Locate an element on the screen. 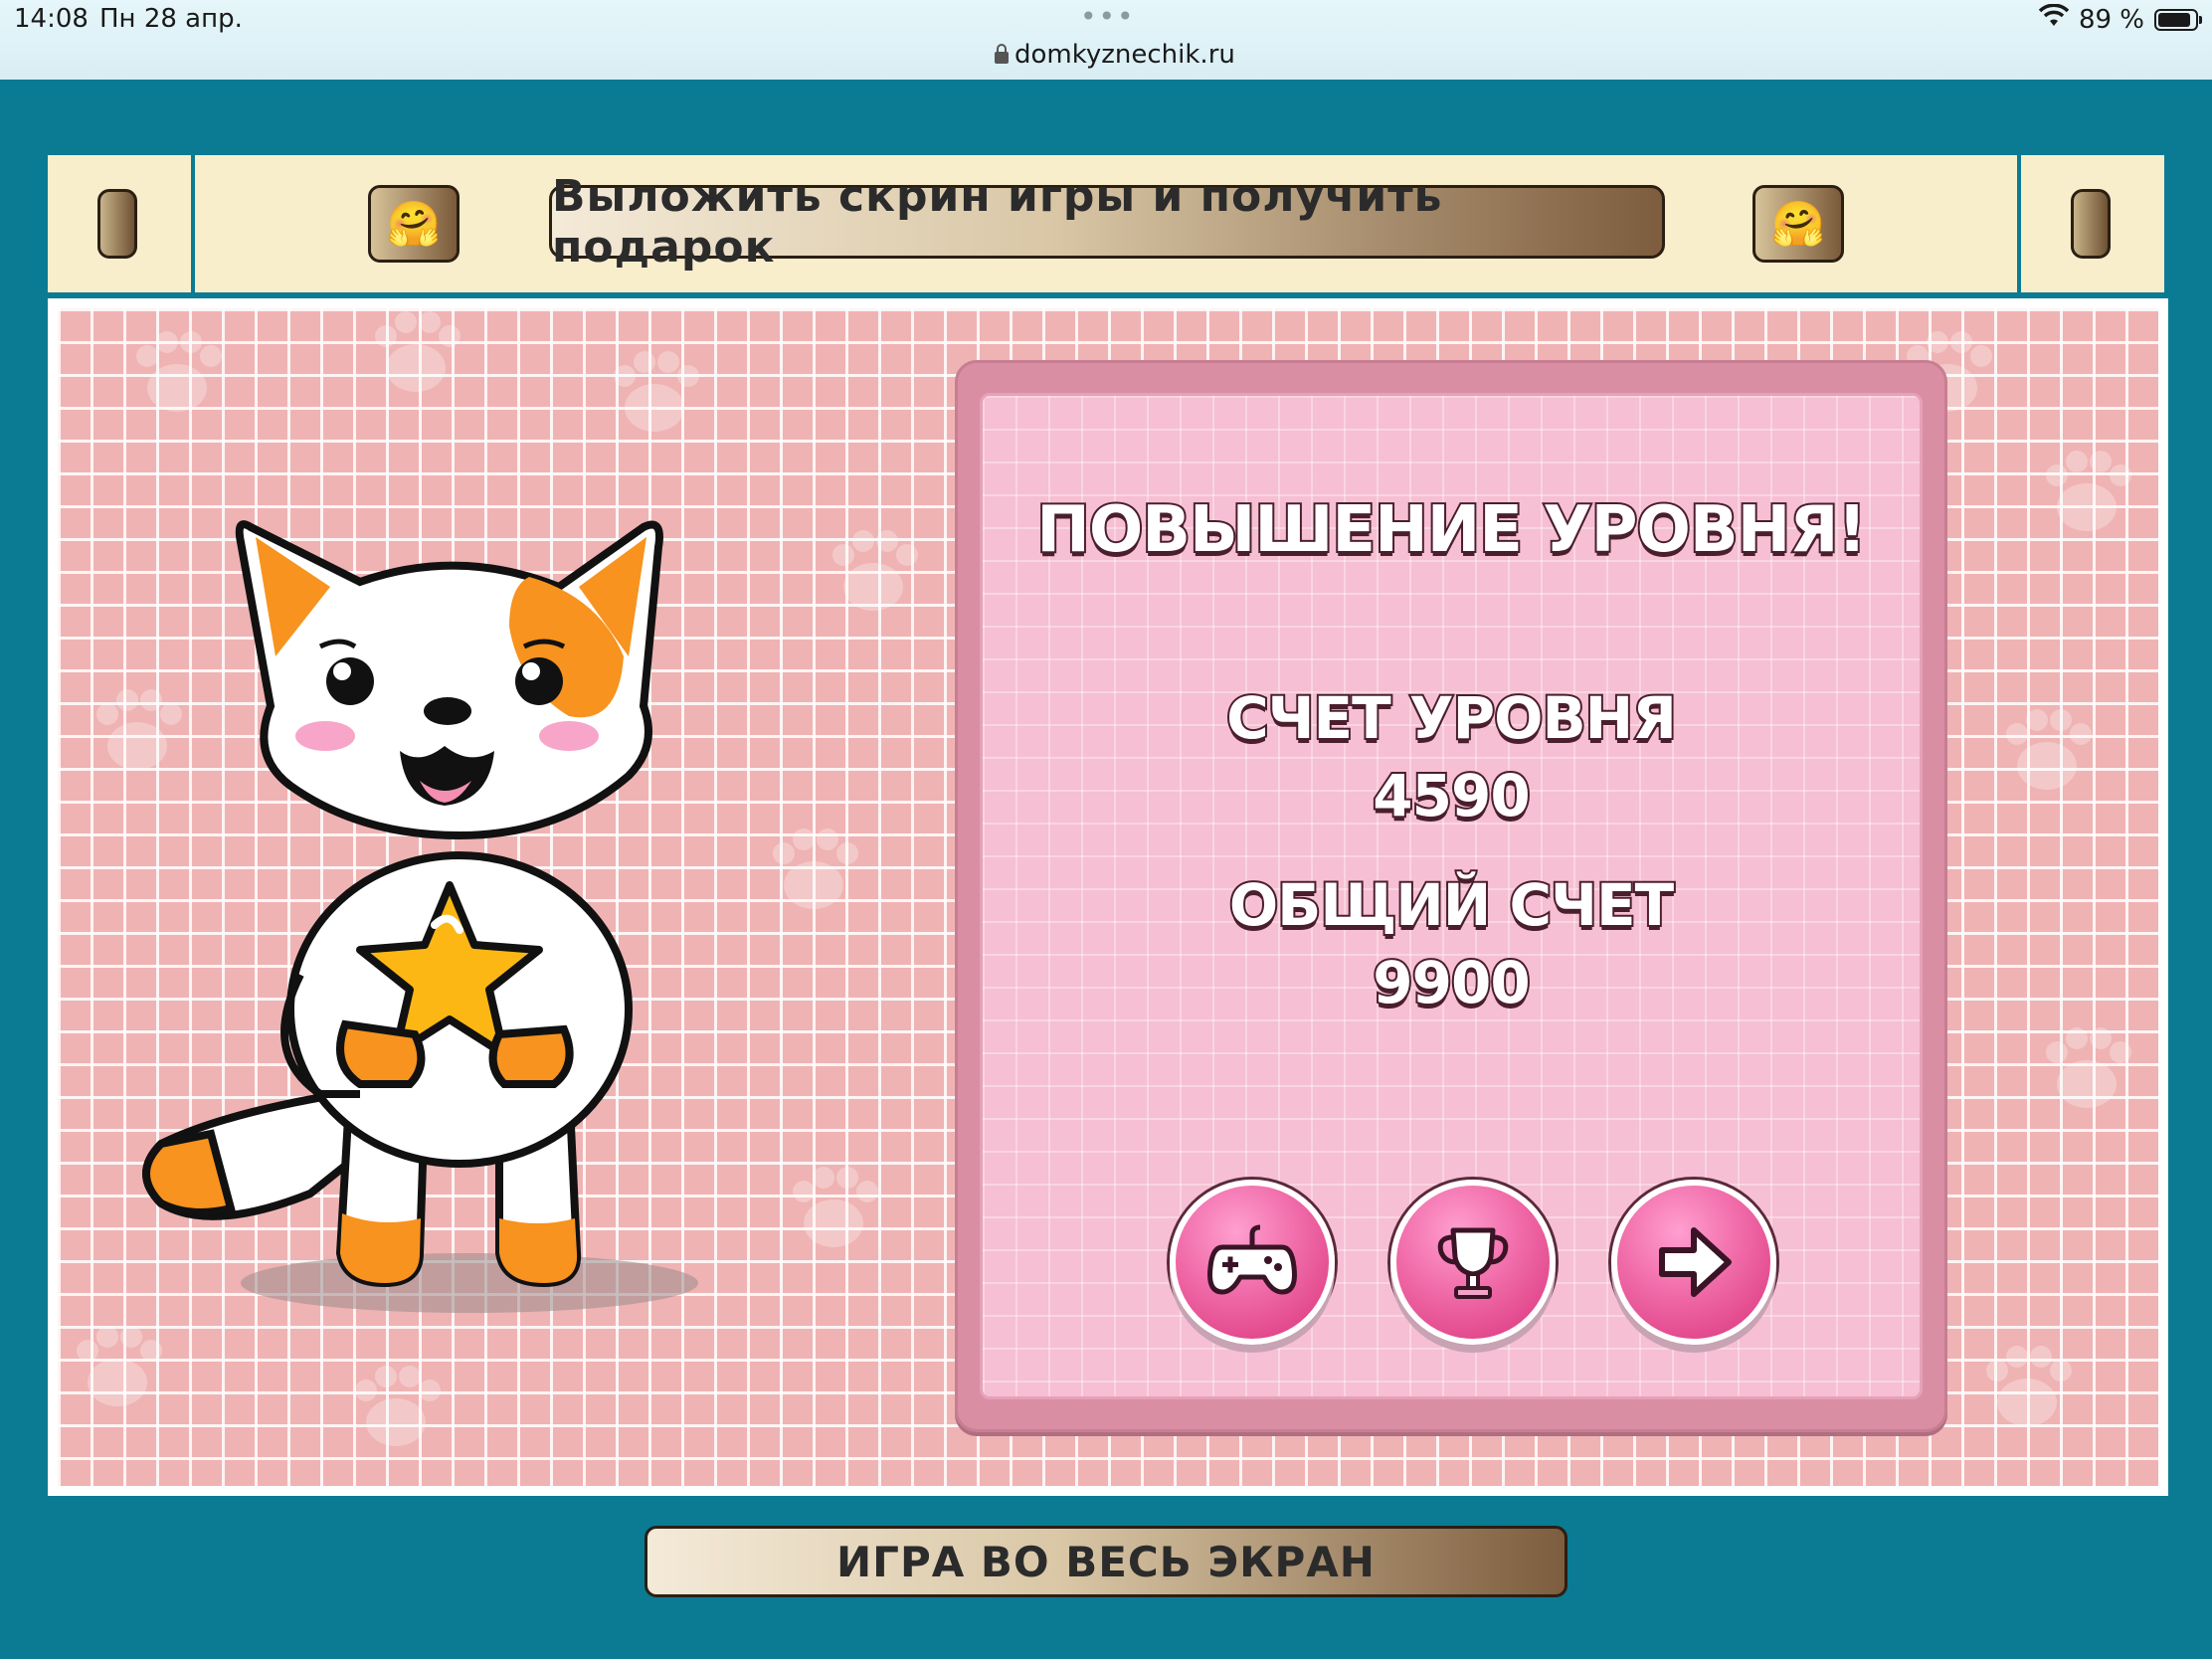  next-level-button is located at coordinates (1693, 1262).